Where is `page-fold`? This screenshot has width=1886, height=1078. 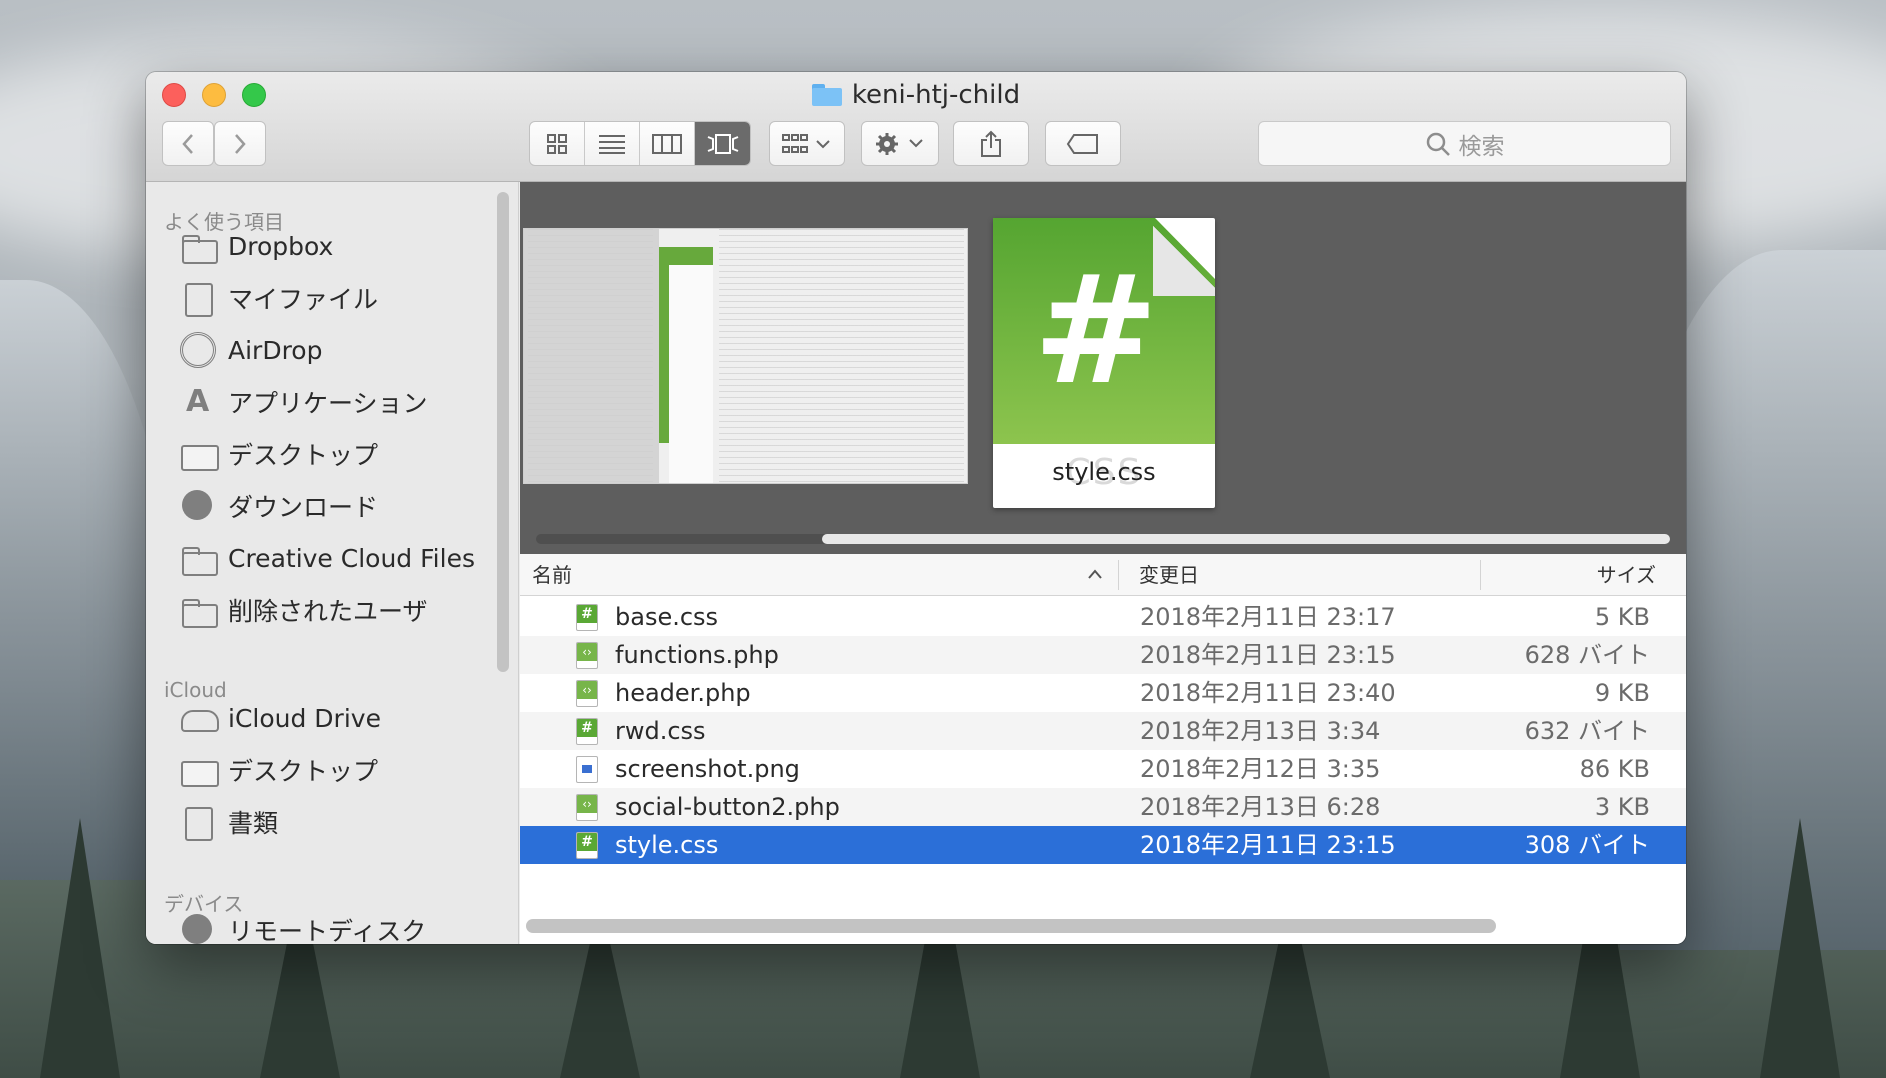 page-fold is located at coordinates (1184, 257).